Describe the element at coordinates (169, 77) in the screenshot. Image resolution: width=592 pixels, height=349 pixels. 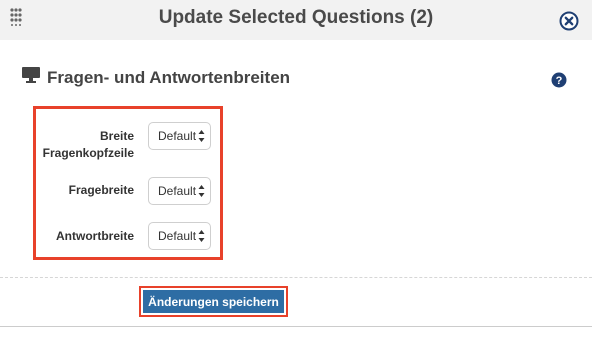
I see `section-title: Fragen- und Antwortenbreiten` at that location.